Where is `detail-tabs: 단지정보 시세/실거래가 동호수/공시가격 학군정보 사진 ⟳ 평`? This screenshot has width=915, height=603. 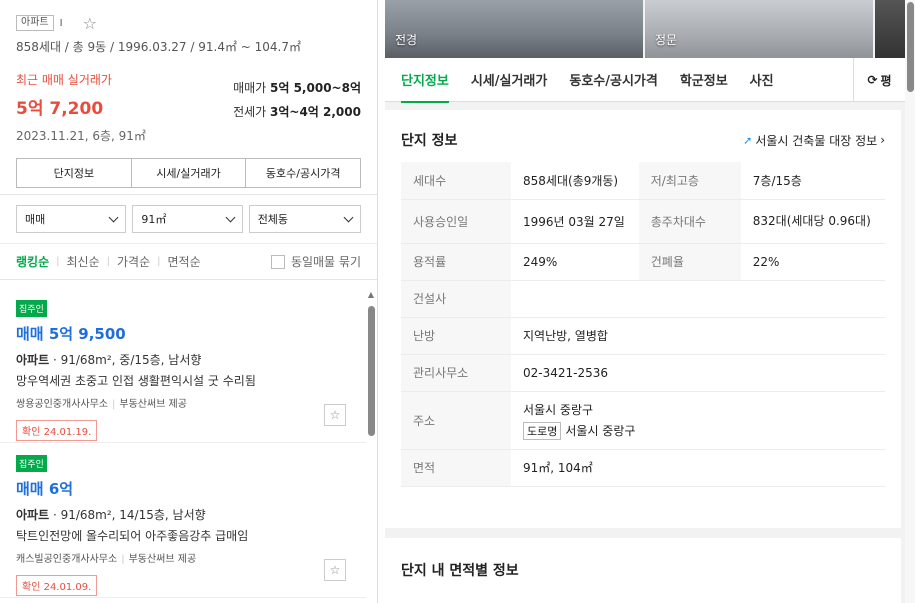 detail-tabs: 단지정보 시세/실거래가 동호수/공시가격 학군정보 사진 ⟳ 평 is located at coordinates (645, 80).